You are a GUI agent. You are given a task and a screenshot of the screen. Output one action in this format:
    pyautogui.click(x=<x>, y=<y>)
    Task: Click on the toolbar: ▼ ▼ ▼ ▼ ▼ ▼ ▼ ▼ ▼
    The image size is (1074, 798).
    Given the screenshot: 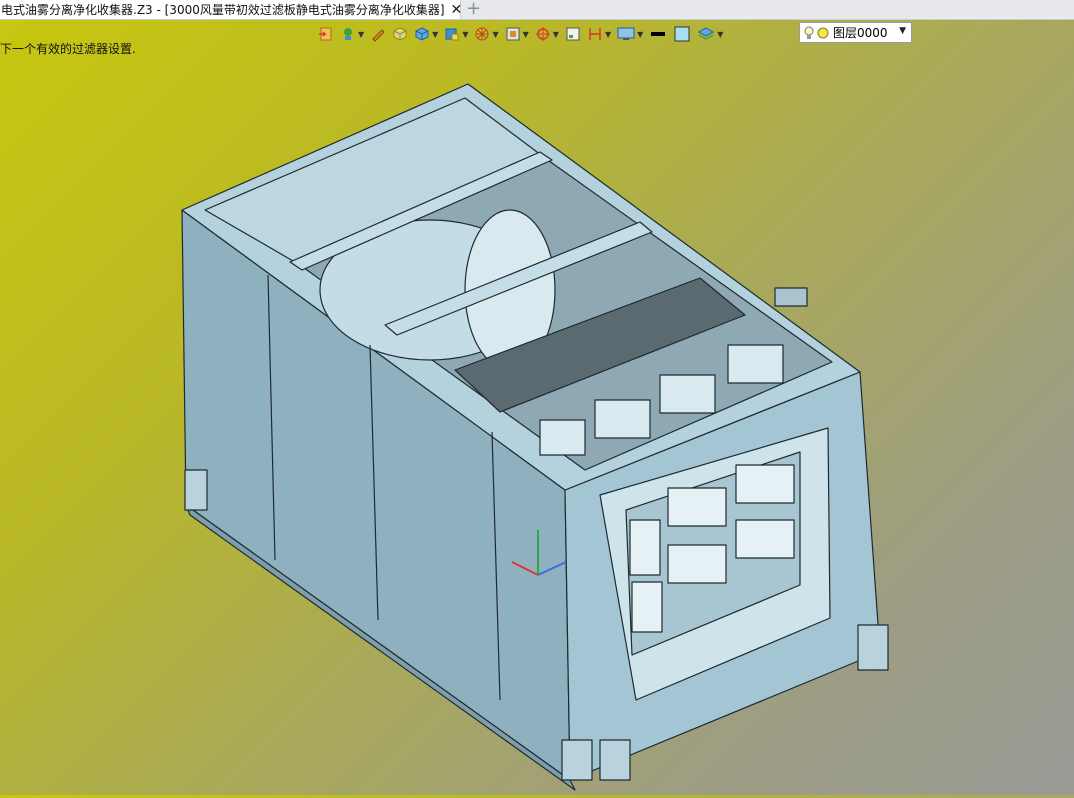 What is the action you would take?
    pyautogui.click(x=523, y=34)
    